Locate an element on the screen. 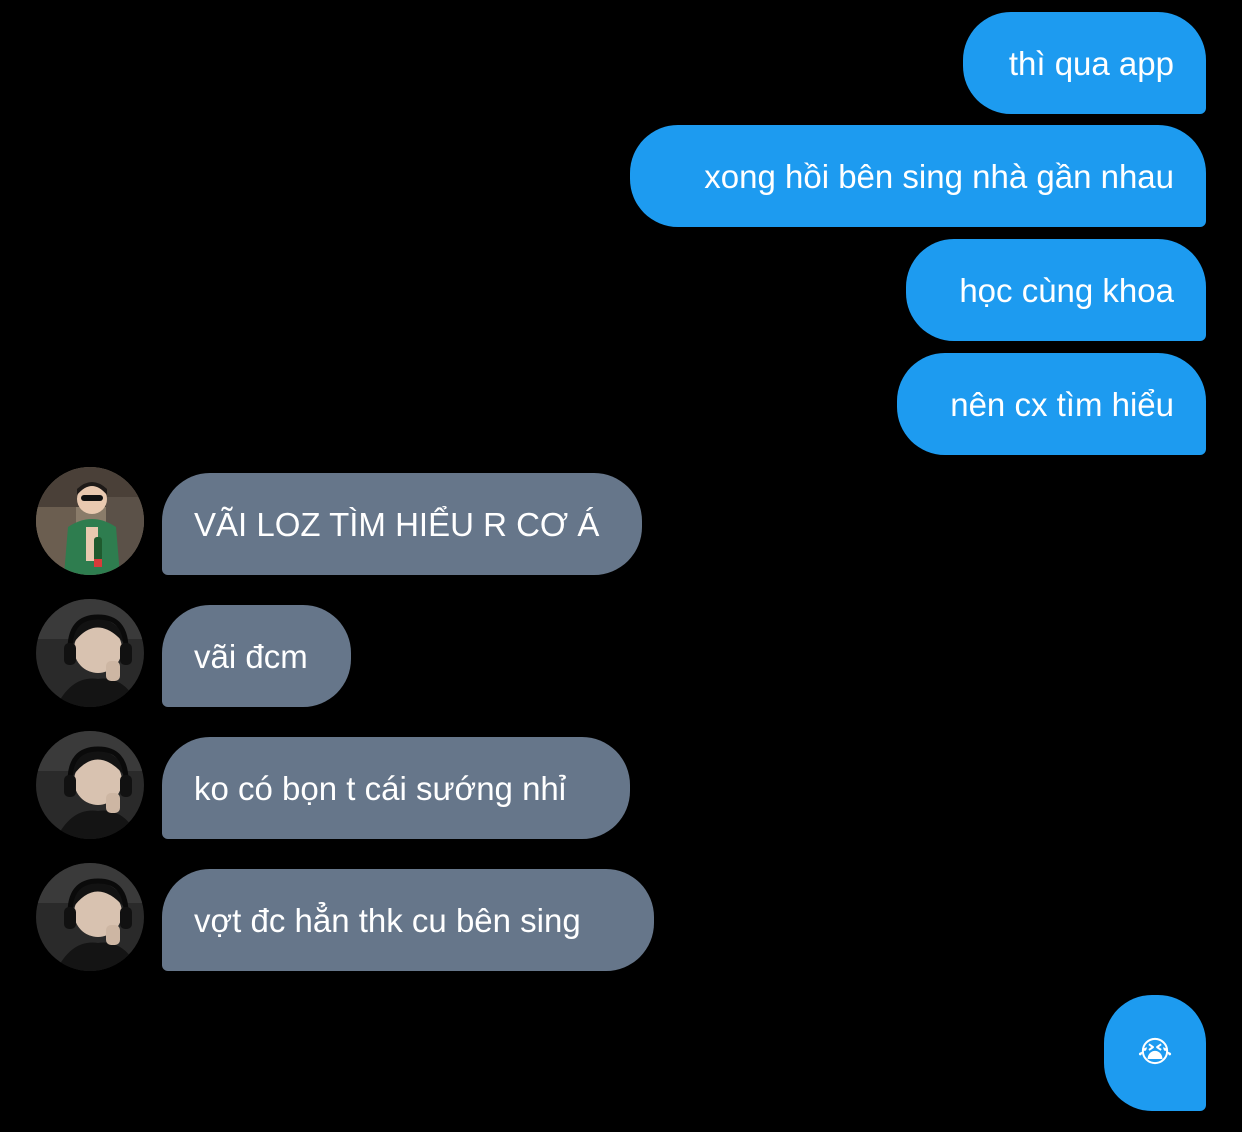 This screenshot has width=1242, height=1132. message-text: vãi đcm is located at coordinates (251, 656).